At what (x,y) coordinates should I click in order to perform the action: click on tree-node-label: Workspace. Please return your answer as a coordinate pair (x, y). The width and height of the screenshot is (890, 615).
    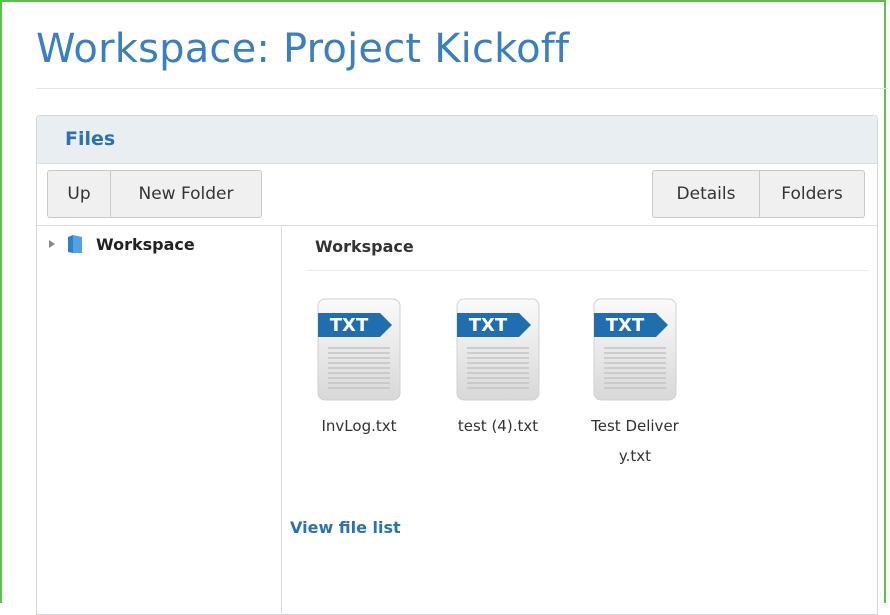
    Looking at the image, I should click on (145, 244).